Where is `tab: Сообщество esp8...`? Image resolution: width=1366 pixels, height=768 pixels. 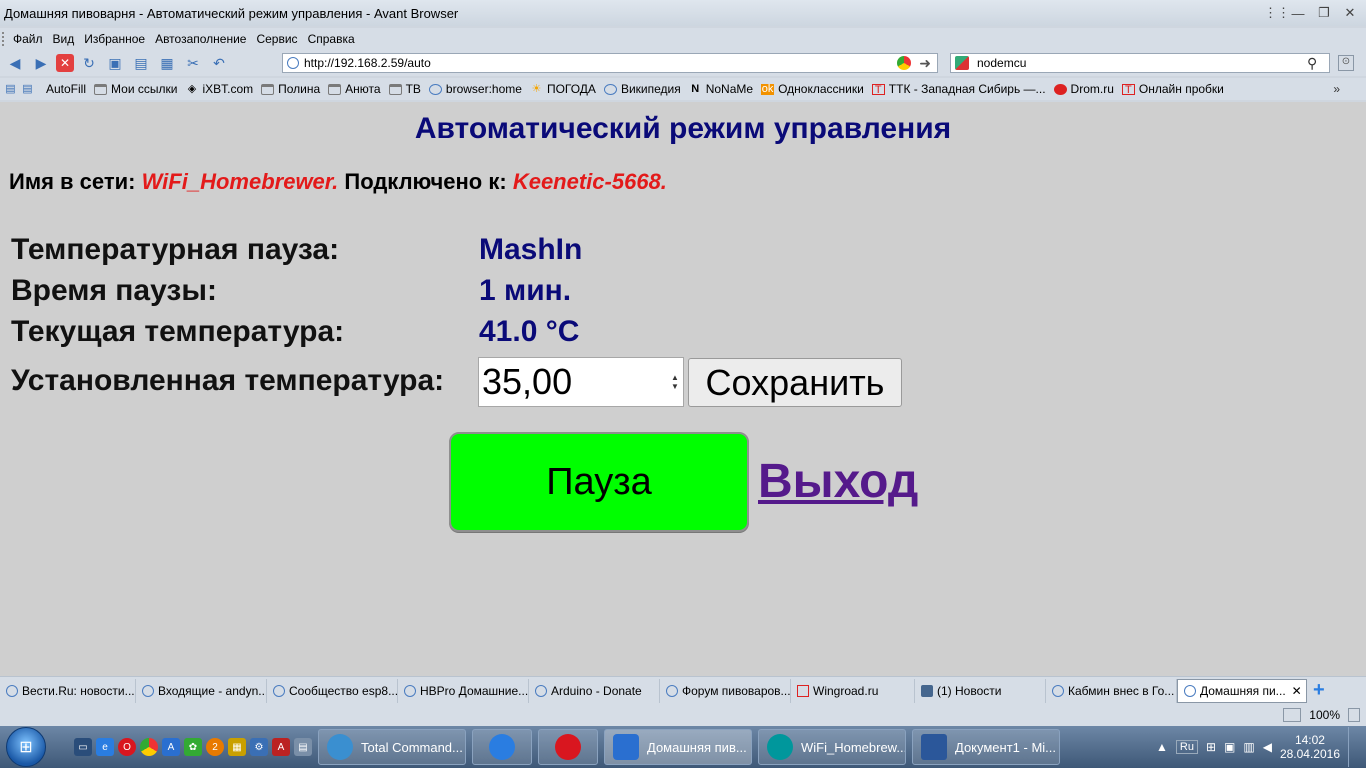
tab: Сообщество esp8... is located at coordinates (332, 690).